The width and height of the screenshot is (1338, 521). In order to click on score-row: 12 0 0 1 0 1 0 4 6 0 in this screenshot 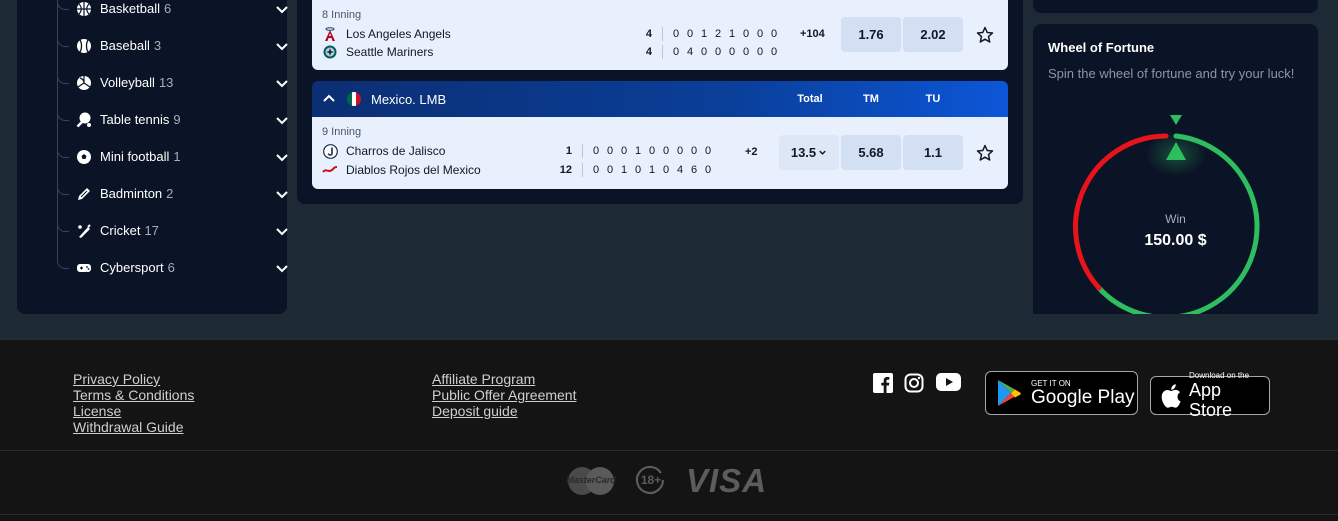, I will do `click(634, 170)`.